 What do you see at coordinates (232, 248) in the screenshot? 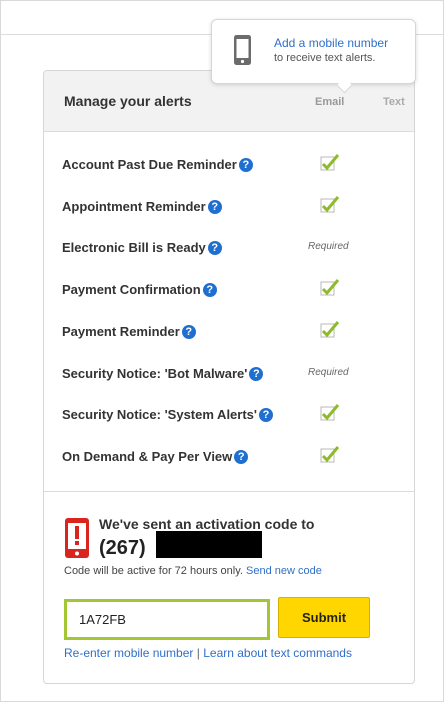
I see `alert-row: Electronic Bill is Ready? Required` at bounding box center [232, 248].